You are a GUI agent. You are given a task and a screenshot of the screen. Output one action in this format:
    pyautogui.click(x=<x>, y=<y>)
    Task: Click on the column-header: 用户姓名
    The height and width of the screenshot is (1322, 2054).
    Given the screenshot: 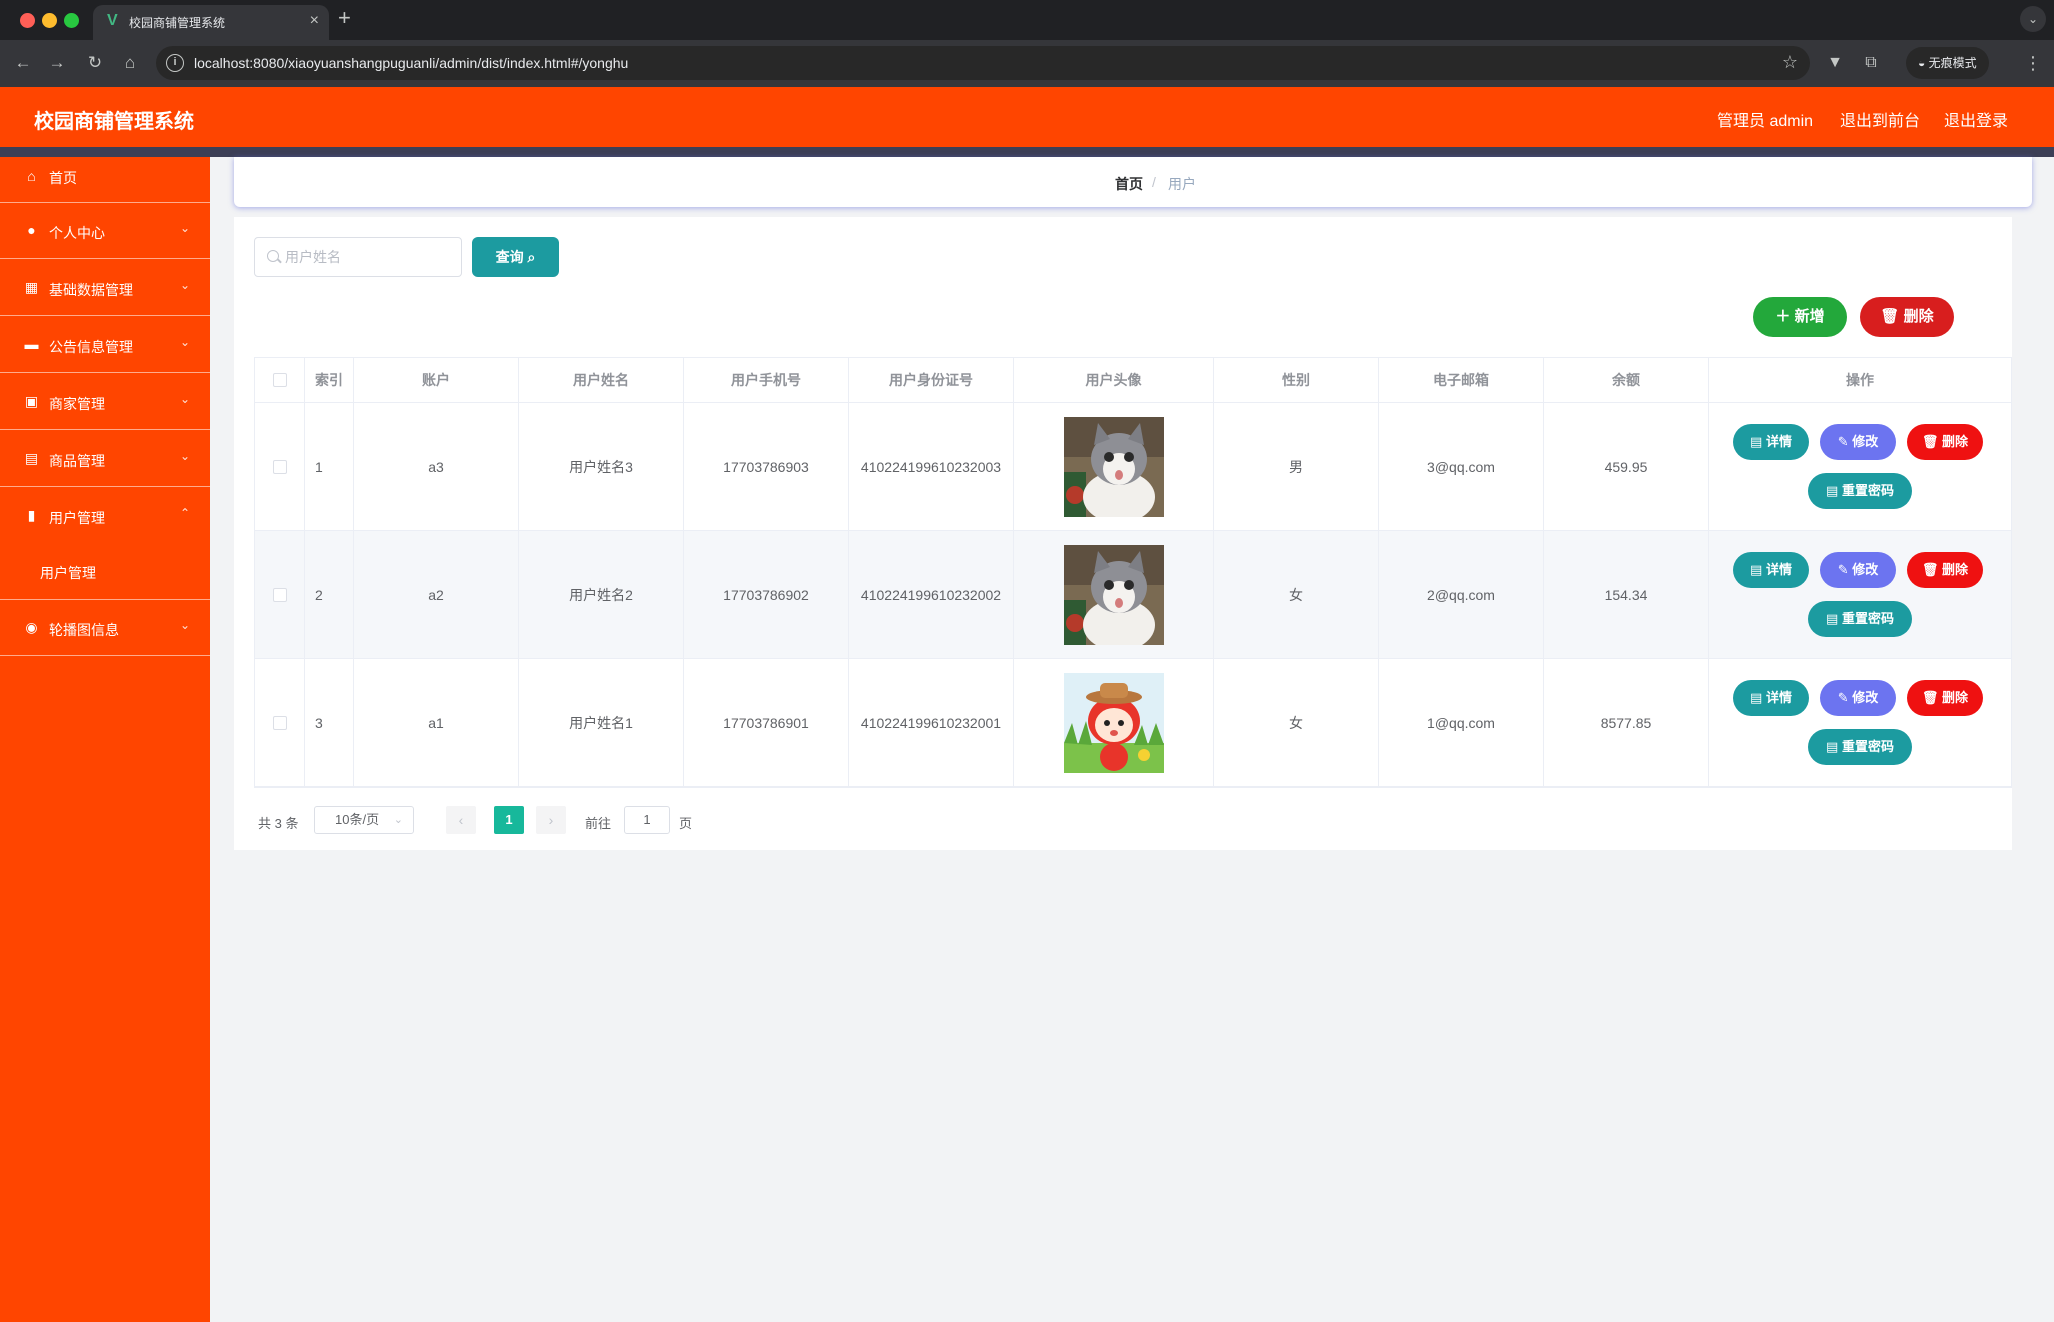 What is the action you would take?
    pyautogui.click(x=601, y=380)
    